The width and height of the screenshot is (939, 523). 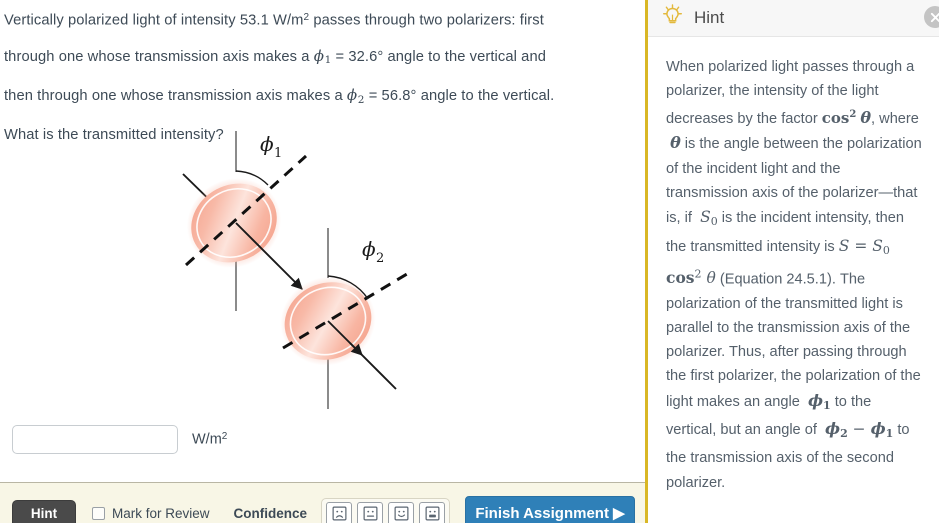 What do you see at coordinates (245, 221) in the screenshot?
I see `polarizer-1-group: ϕ 1` at bounding box center [245, 221].